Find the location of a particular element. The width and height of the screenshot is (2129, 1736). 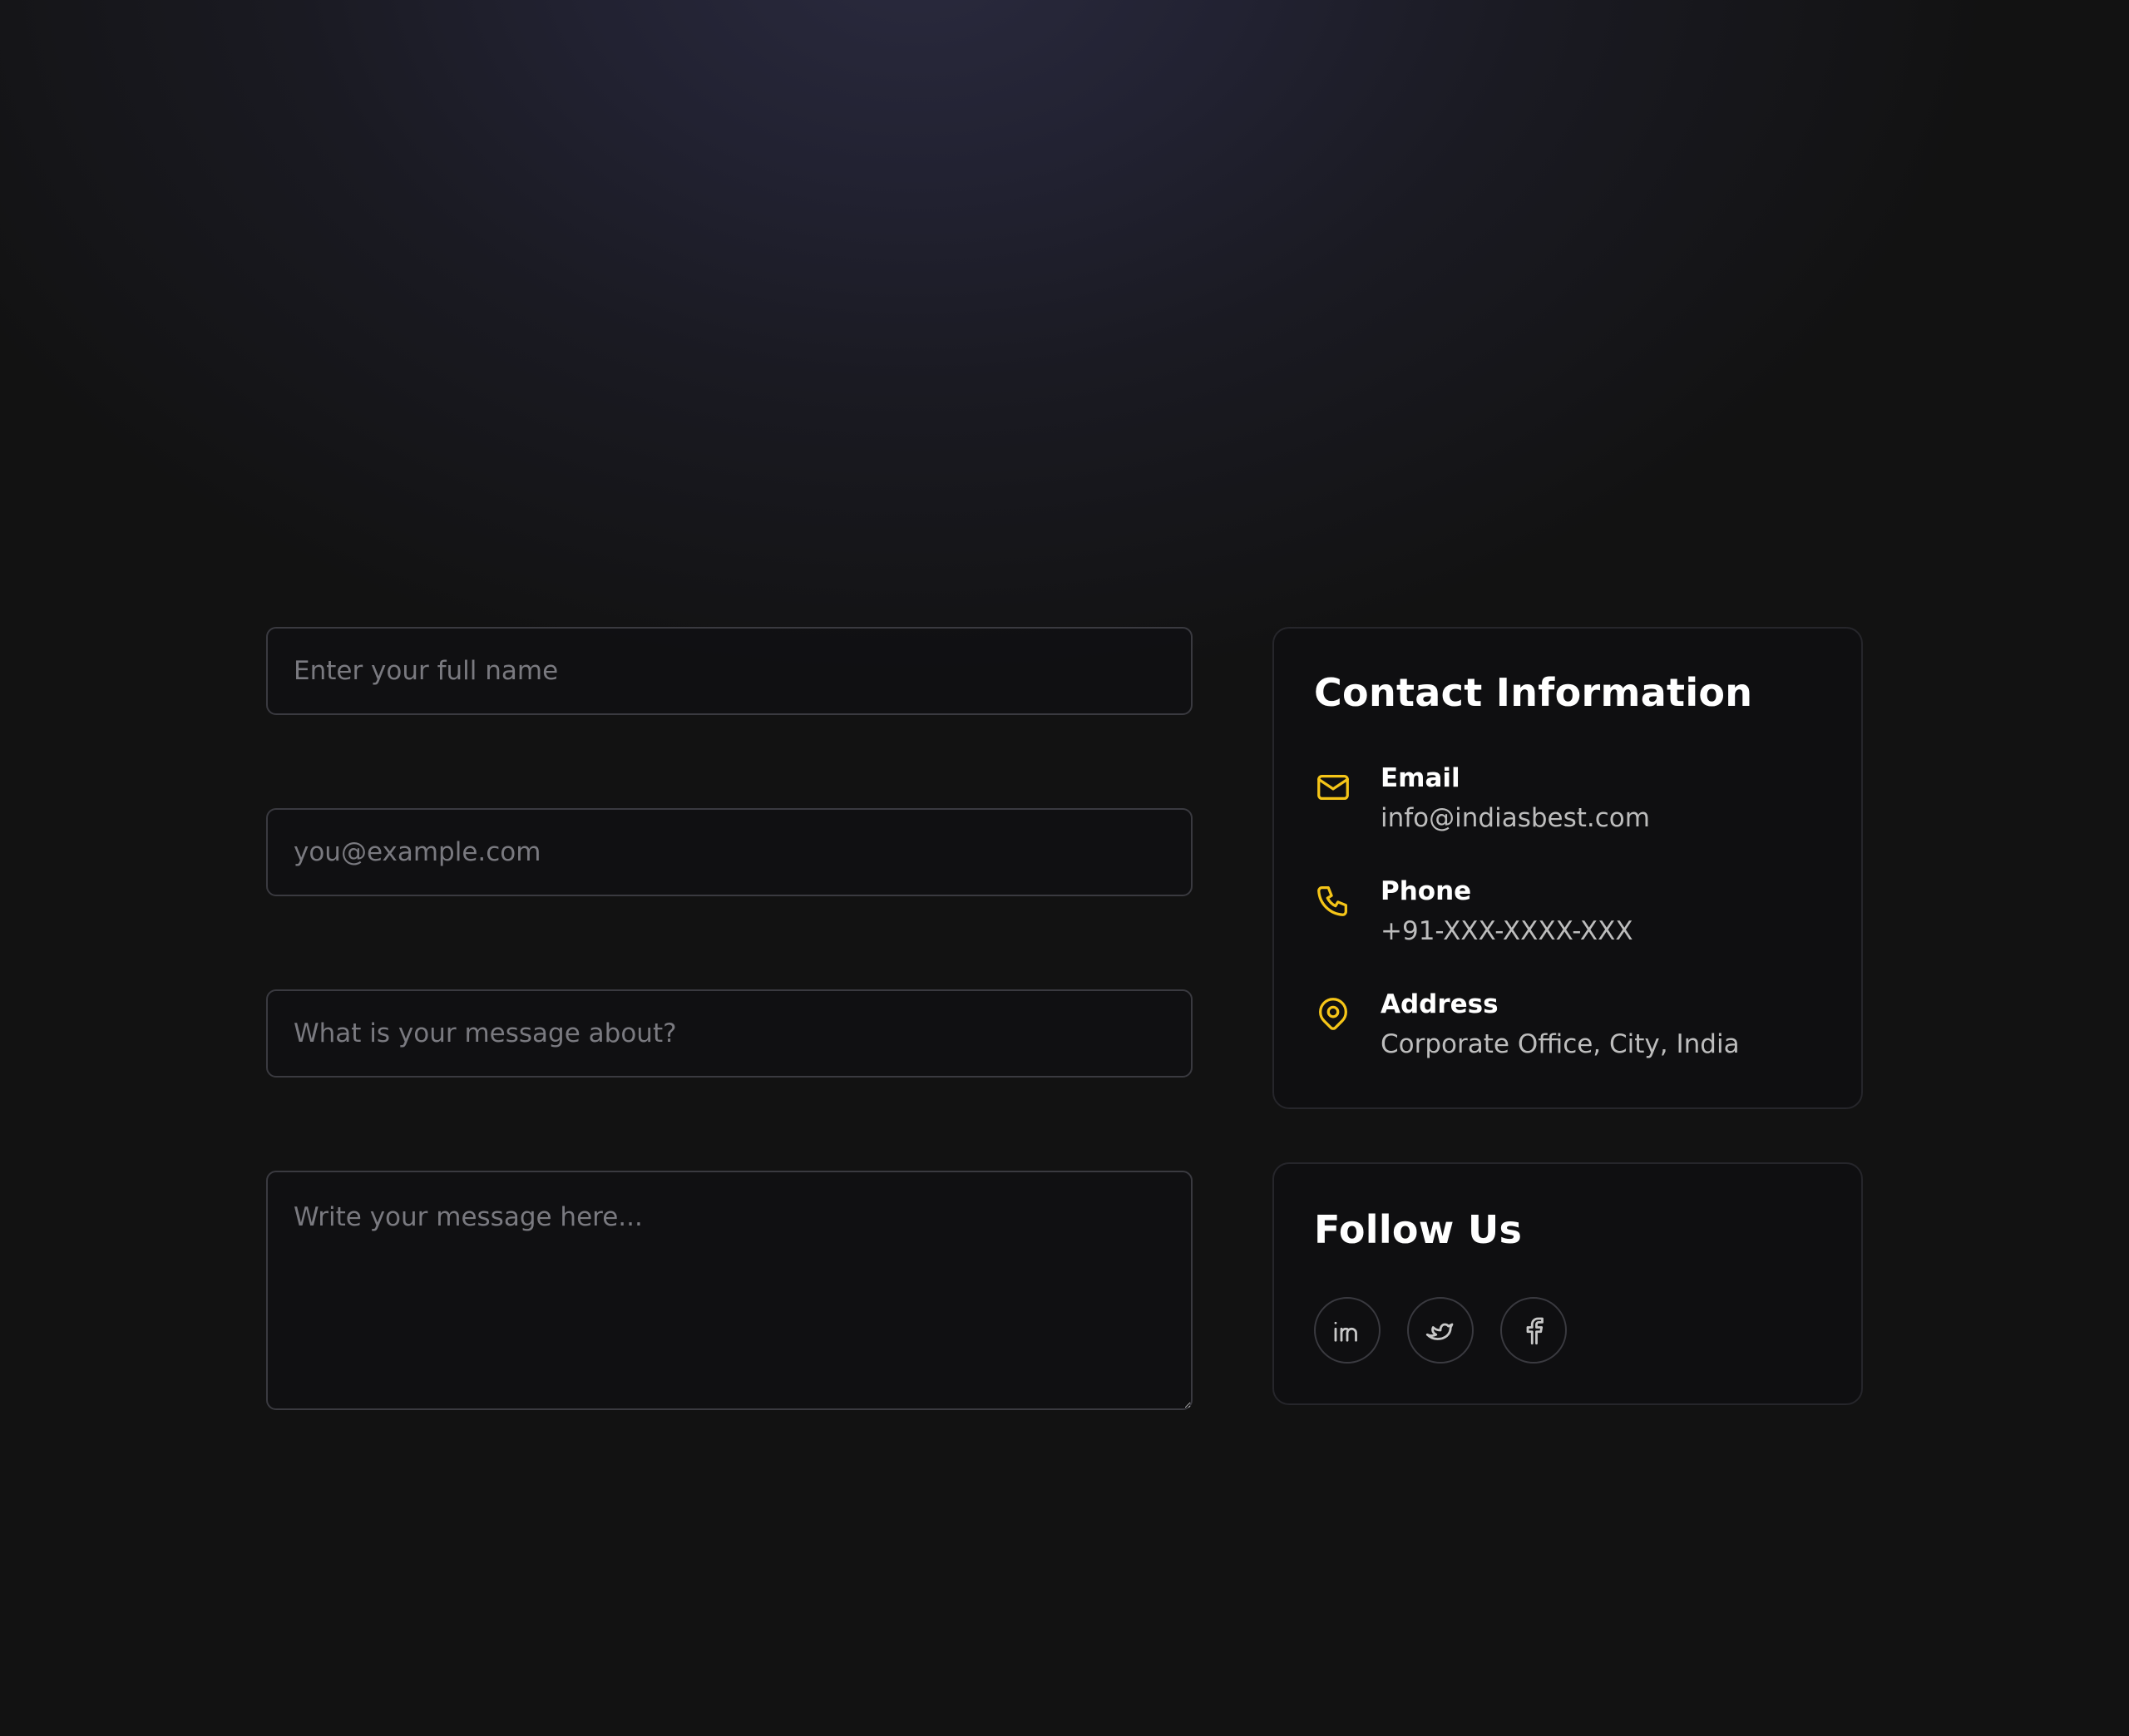

linkedin-button is located at coordinates (1347, 1330).